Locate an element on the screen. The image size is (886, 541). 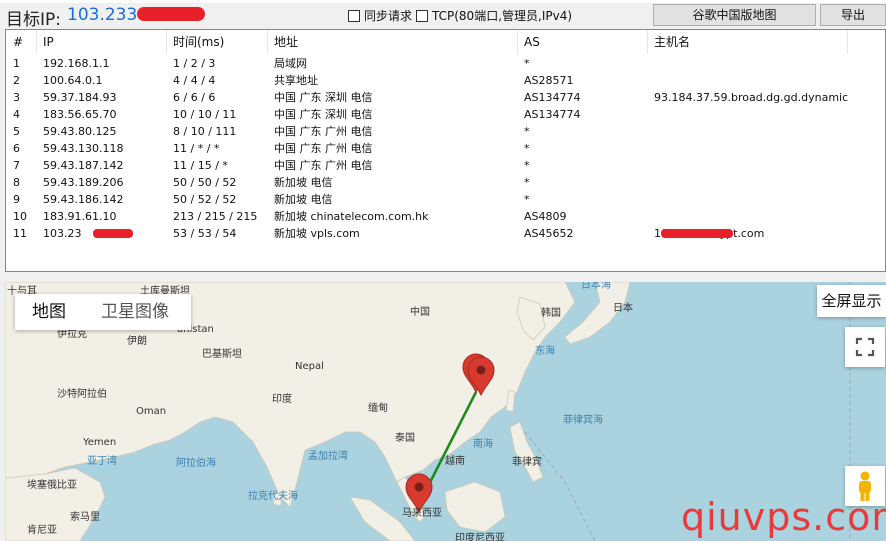
label-somalia: 索马里 is located at coordinates (85, 516).